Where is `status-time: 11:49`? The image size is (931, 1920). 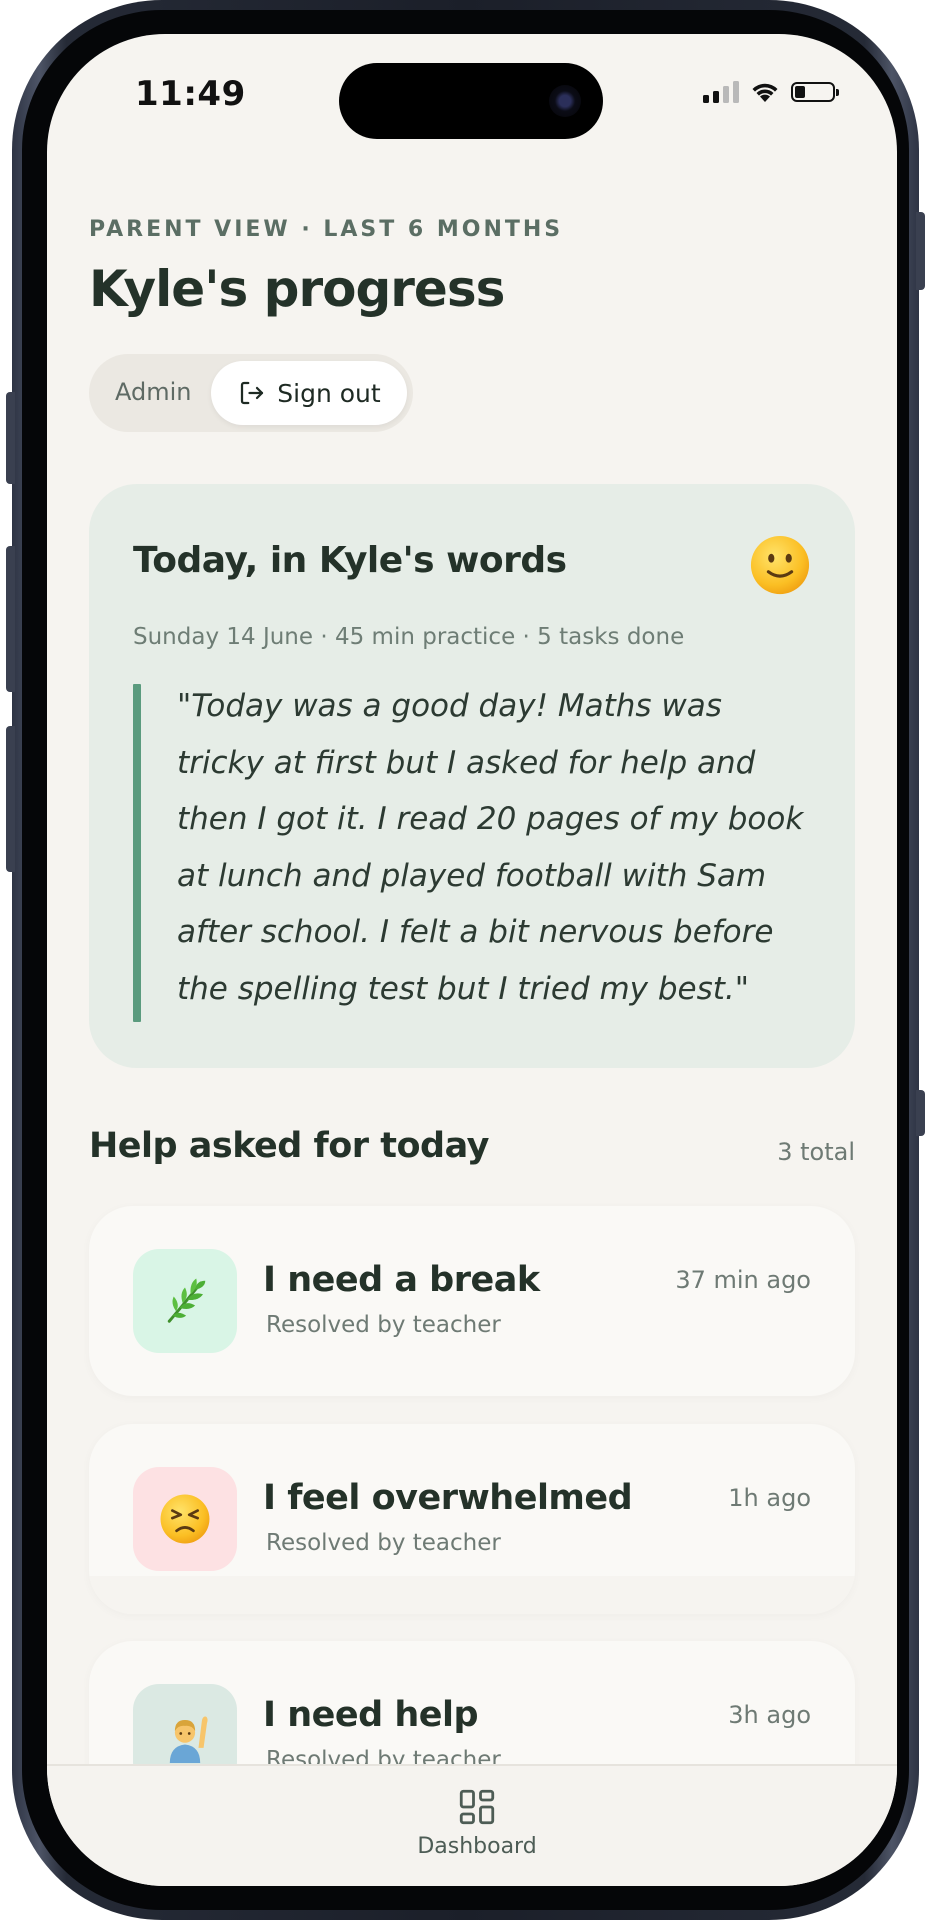
status-time: 11:49 is located at coordinates (190, 94).